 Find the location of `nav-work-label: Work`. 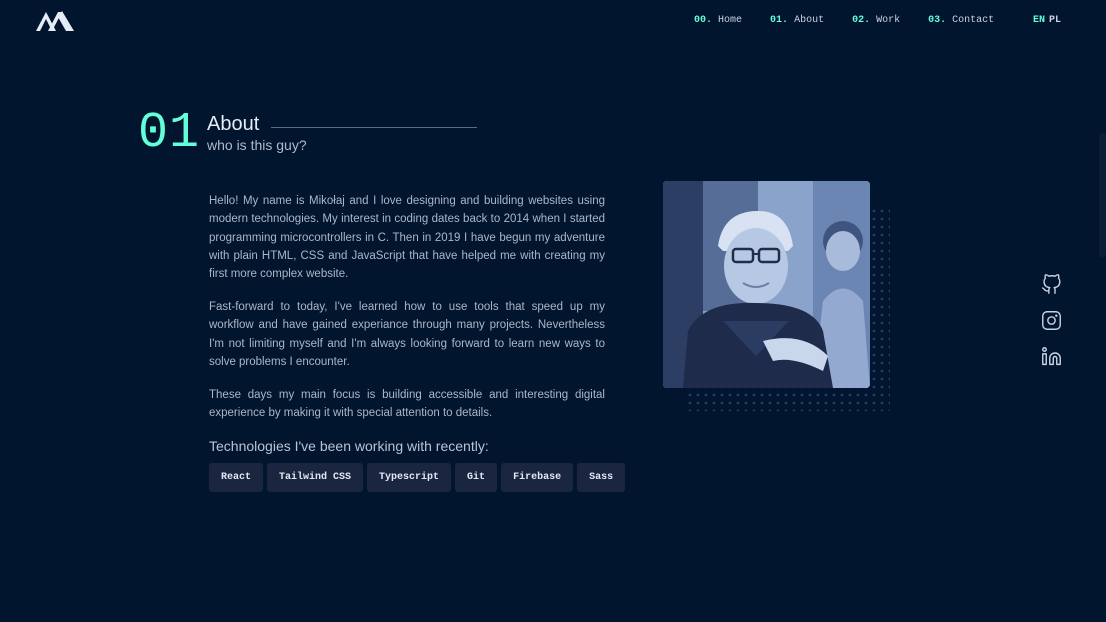

nav-work-label: Work is located at coordinates (888, 20).